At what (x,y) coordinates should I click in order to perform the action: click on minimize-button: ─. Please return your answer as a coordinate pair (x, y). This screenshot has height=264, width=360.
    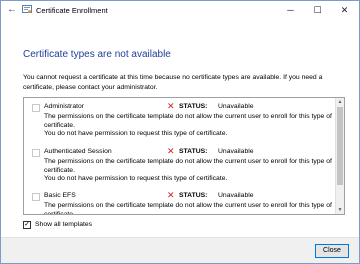
    Looking at the image, I should click on (290, 10).